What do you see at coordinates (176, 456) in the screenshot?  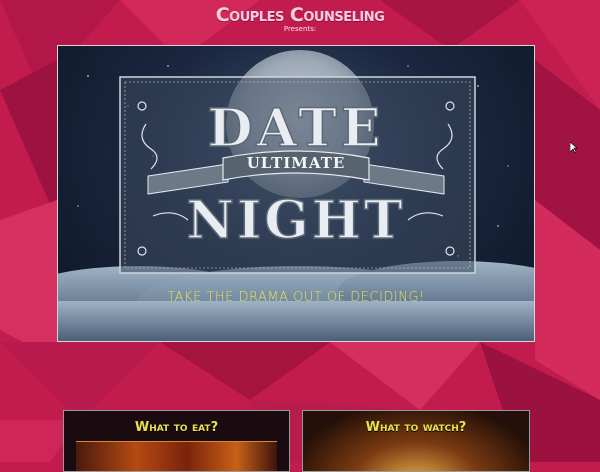 I see `food-image` at bounding box center [176, 456].